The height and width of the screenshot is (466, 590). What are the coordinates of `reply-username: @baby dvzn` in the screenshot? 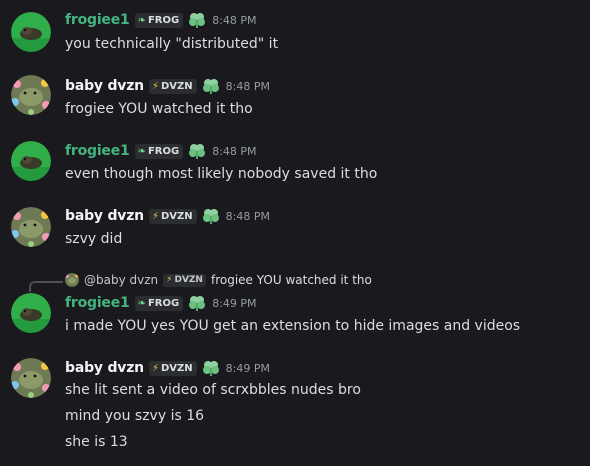 It's located at (121, 280).